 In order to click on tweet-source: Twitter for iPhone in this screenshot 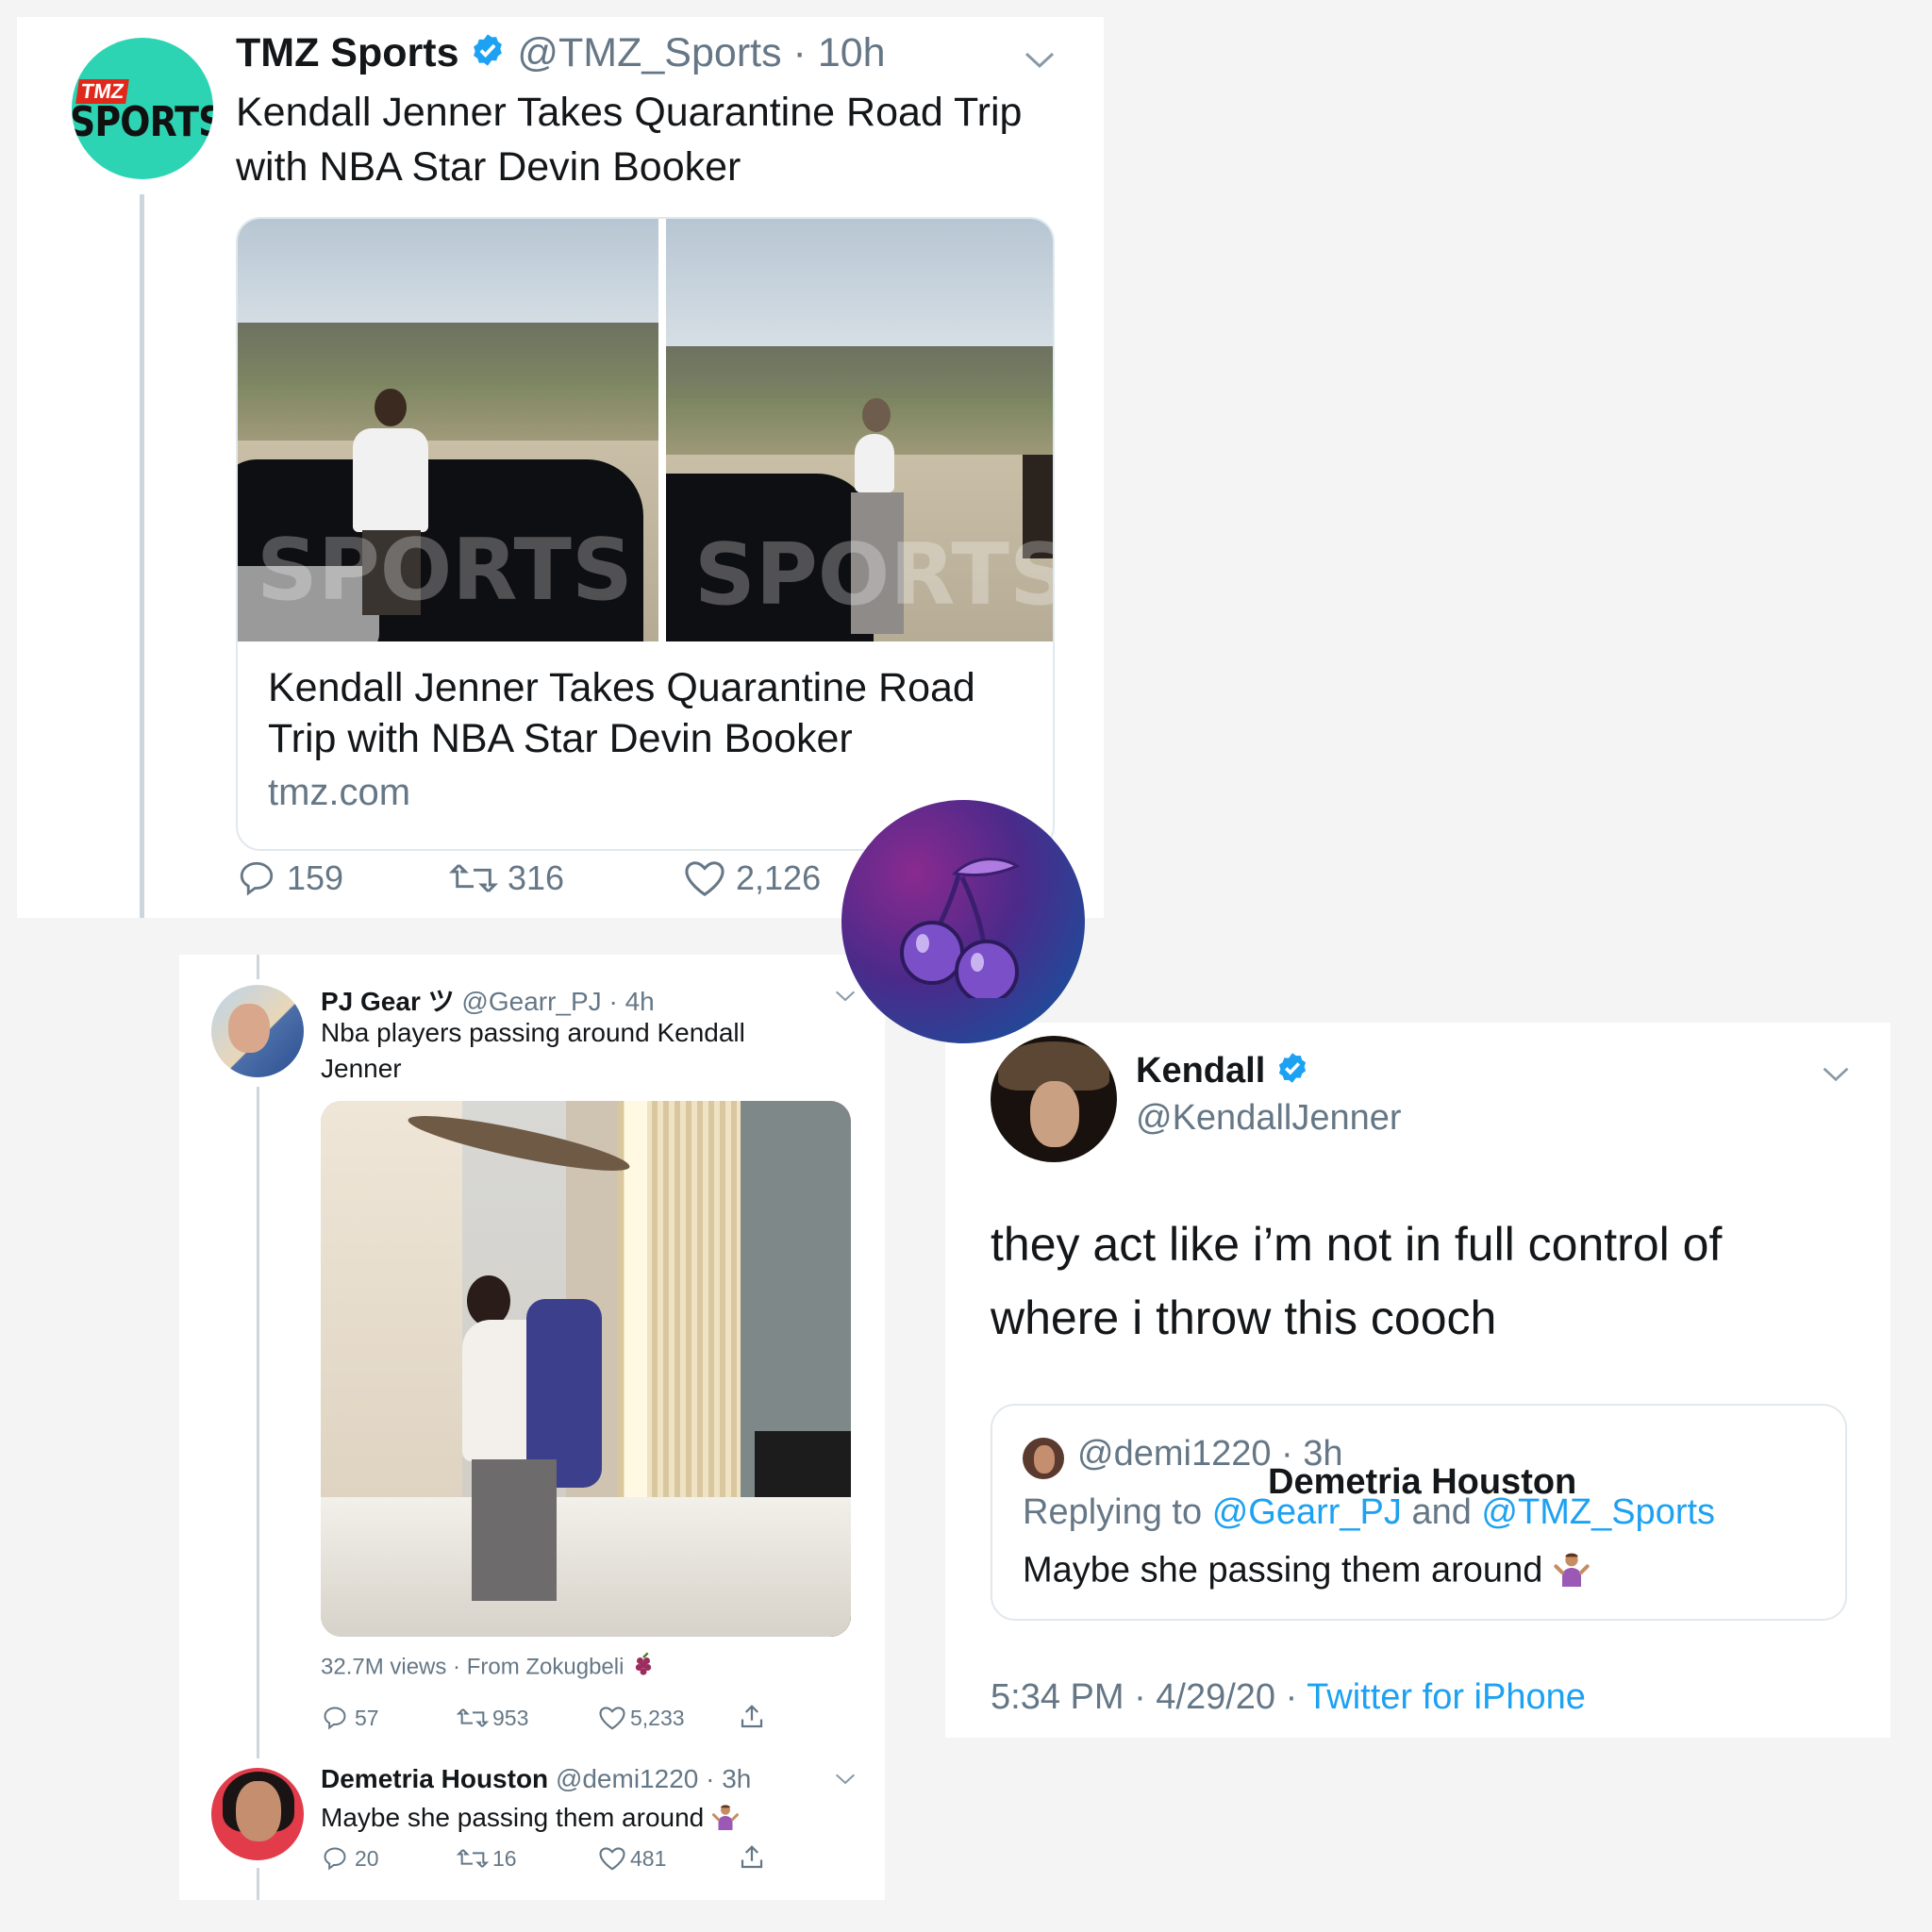, I will do `click(1446, 1697)`.